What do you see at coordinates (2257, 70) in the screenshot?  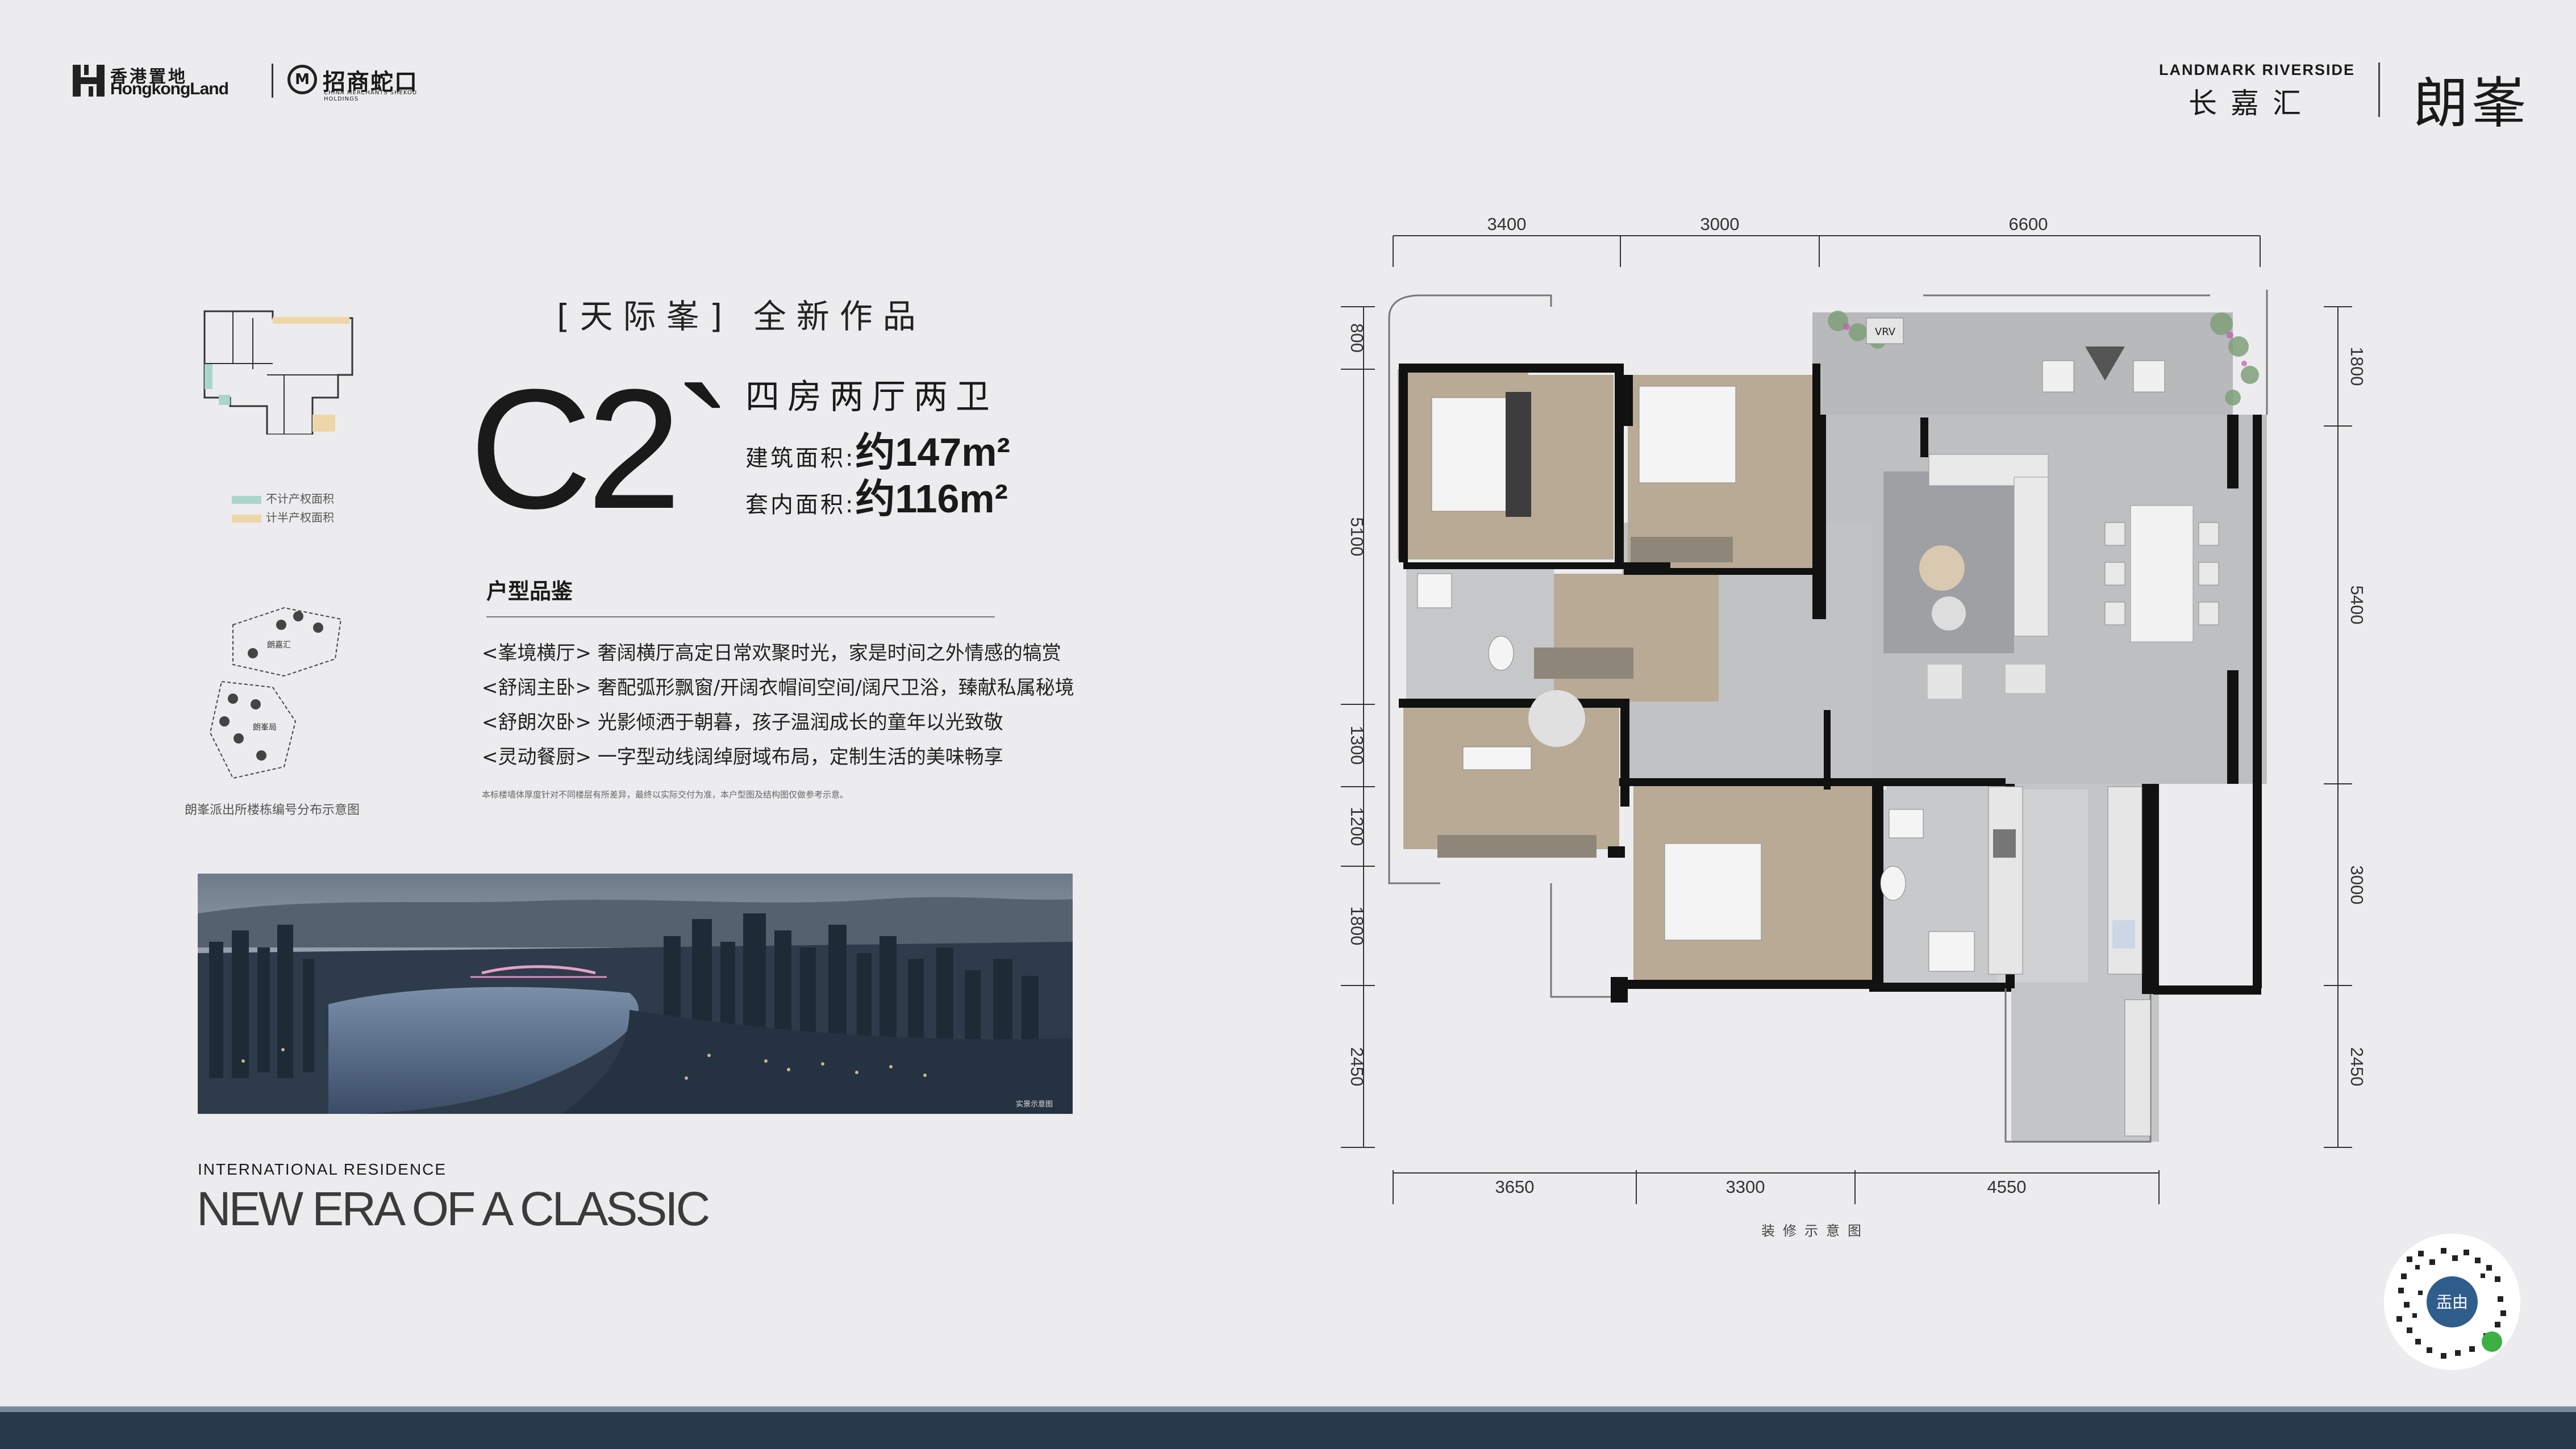 I see `project-name-en: LANDMARK RIVERSIDE` at bounding box center [2257, 70].